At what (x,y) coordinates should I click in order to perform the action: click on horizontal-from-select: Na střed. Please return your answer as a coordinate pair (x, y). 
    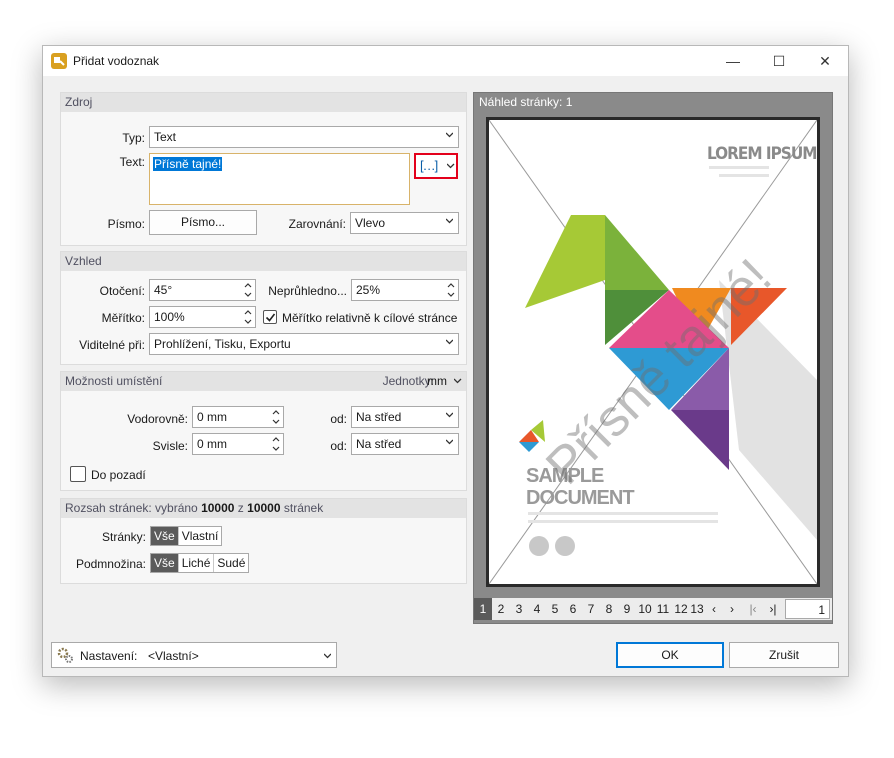
    Looking at the image, I should click on (405, 417).